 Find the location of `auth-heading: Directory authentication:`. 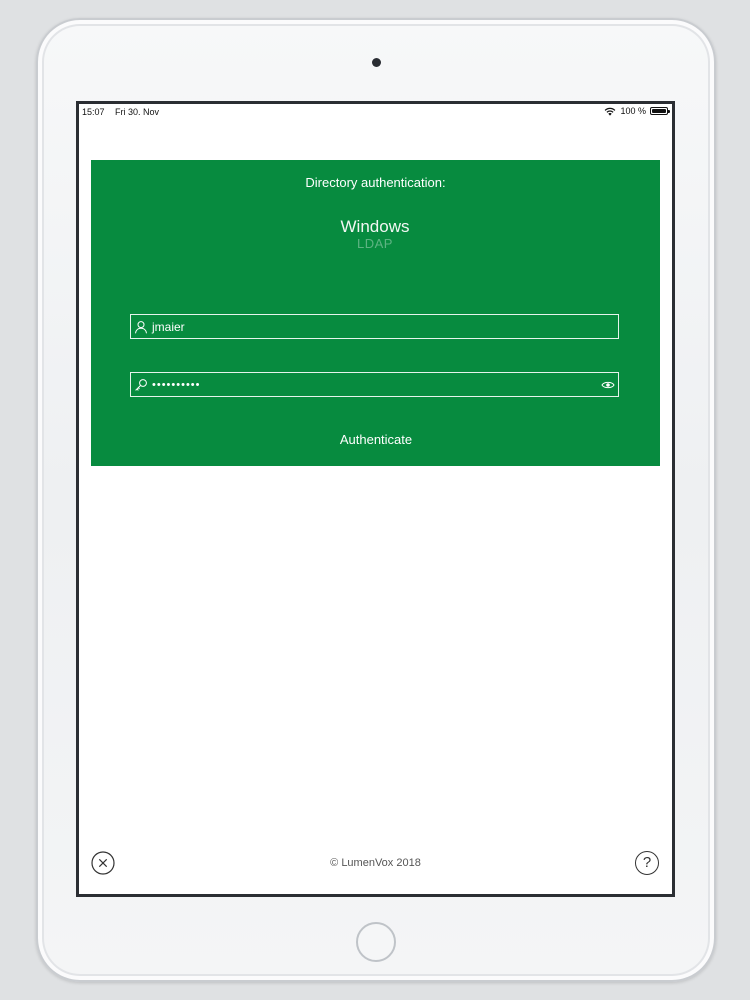

auth-heading: Directory authentication: is located at coordinates (375, 182).